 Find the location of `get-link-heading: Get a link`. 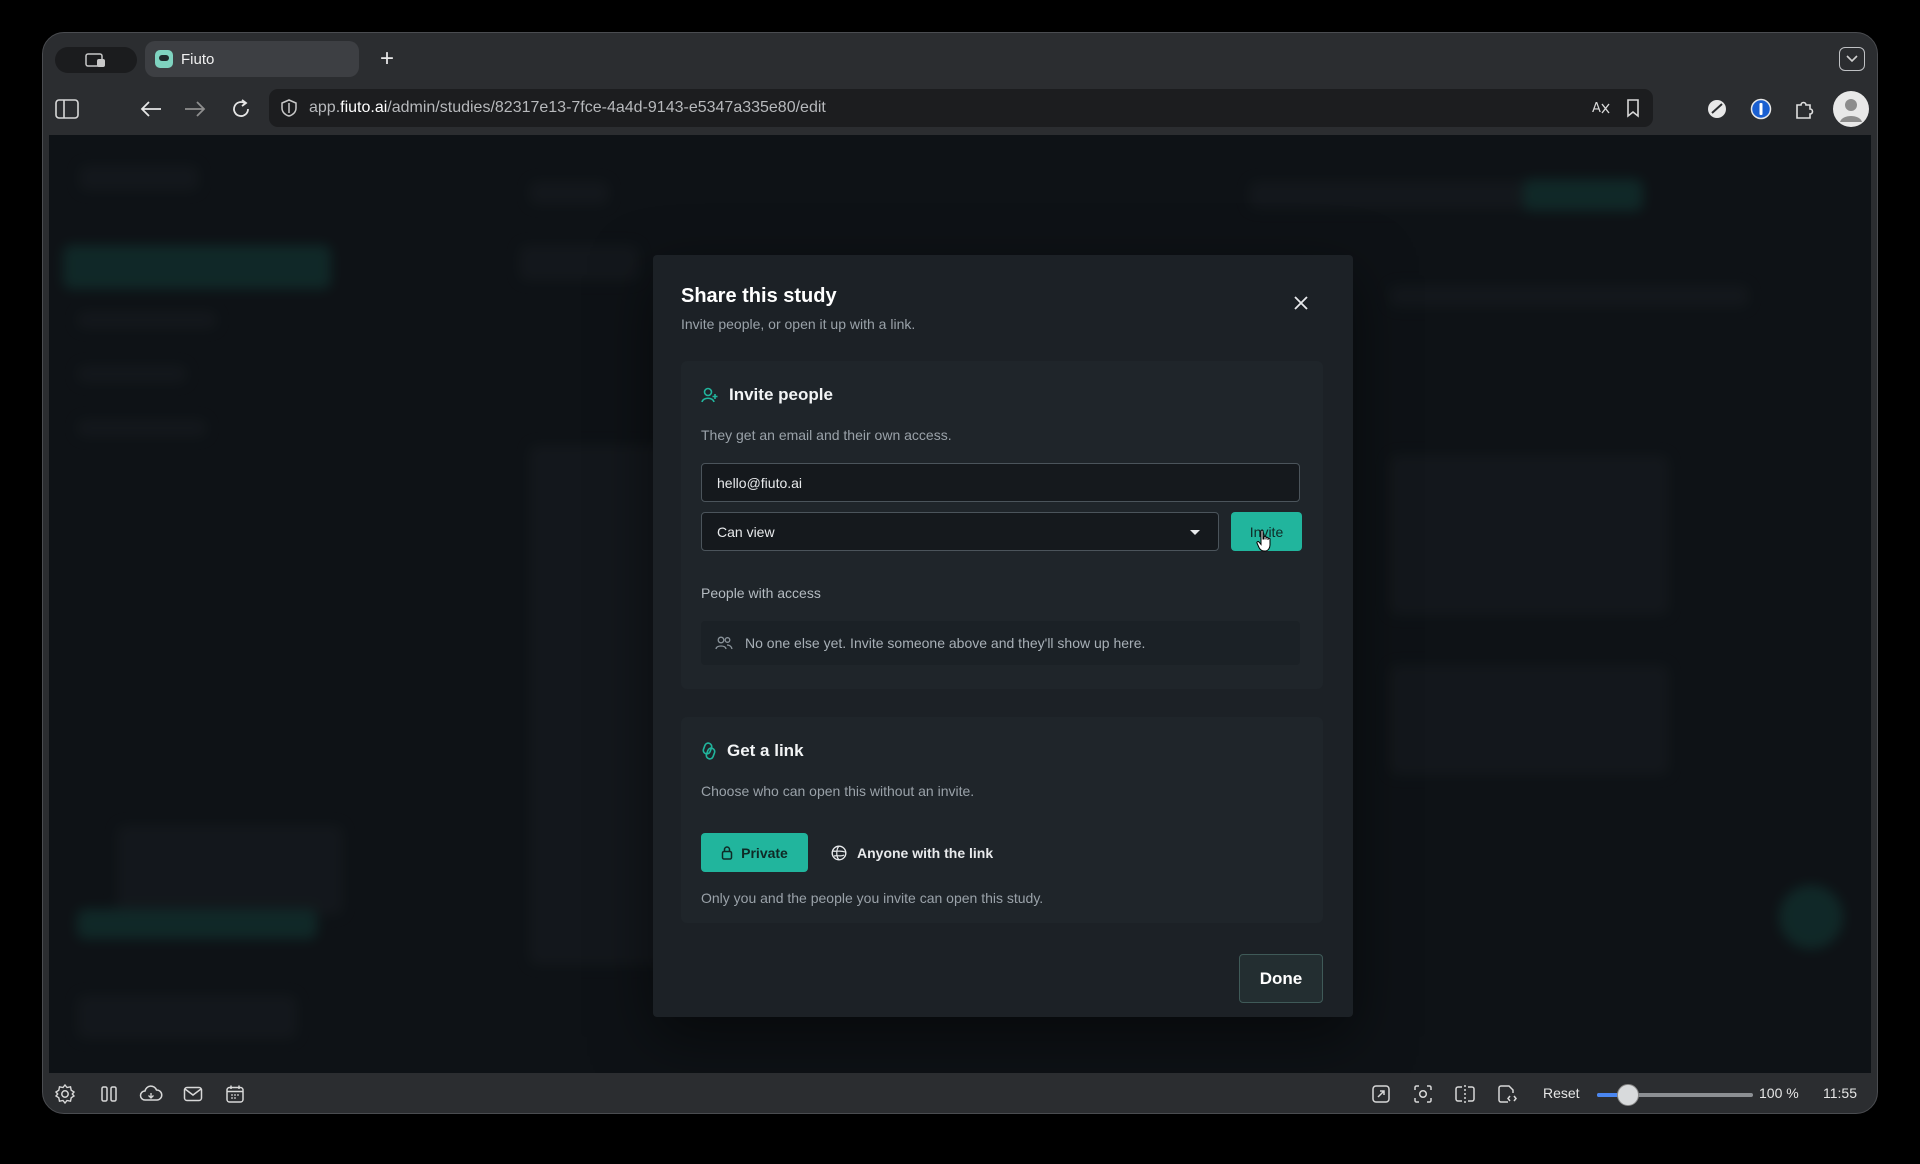

get-link-heading: Get a link is located at coordinates (752, 751).